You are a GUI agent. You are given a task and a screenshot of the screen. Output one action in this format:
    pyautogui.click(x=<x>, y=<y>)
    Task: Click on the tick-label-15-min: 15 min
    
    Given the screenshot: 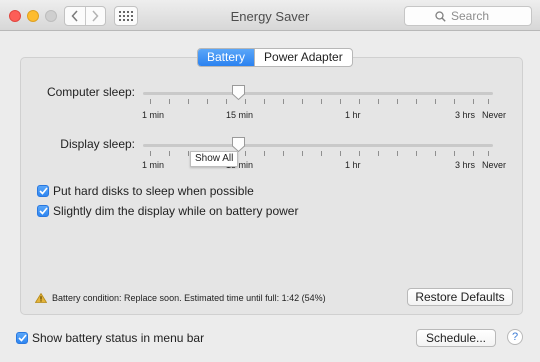 What is the action you would take?
    pyautogui.click(x=240, y=115)
    